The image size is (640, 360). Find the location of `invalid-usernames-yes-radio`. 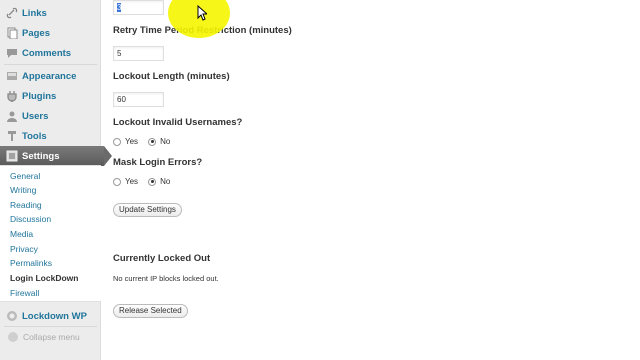

invalid-usernames-yes-radio is located at coordinates (117, 141).